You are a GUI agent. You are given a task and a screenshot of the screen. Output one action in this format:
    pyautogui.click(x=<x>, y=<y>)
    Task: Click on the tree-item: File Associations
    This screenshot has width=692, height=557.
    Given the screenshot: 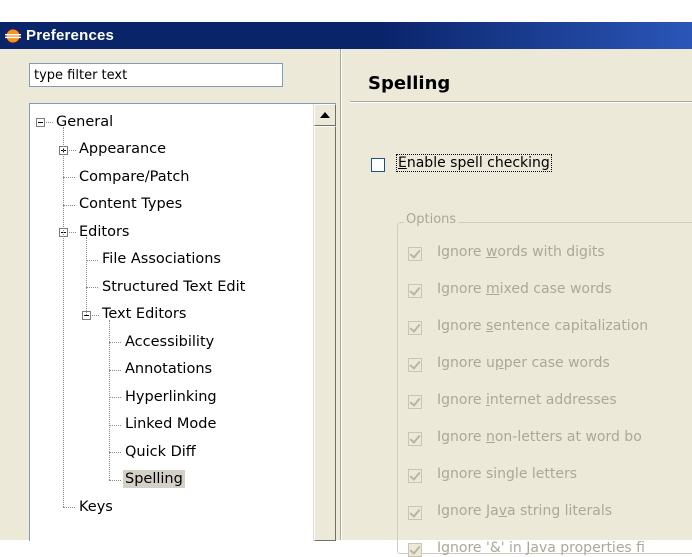 What is the action you would take?
    pyautogui.click(x=161, y=259)
    